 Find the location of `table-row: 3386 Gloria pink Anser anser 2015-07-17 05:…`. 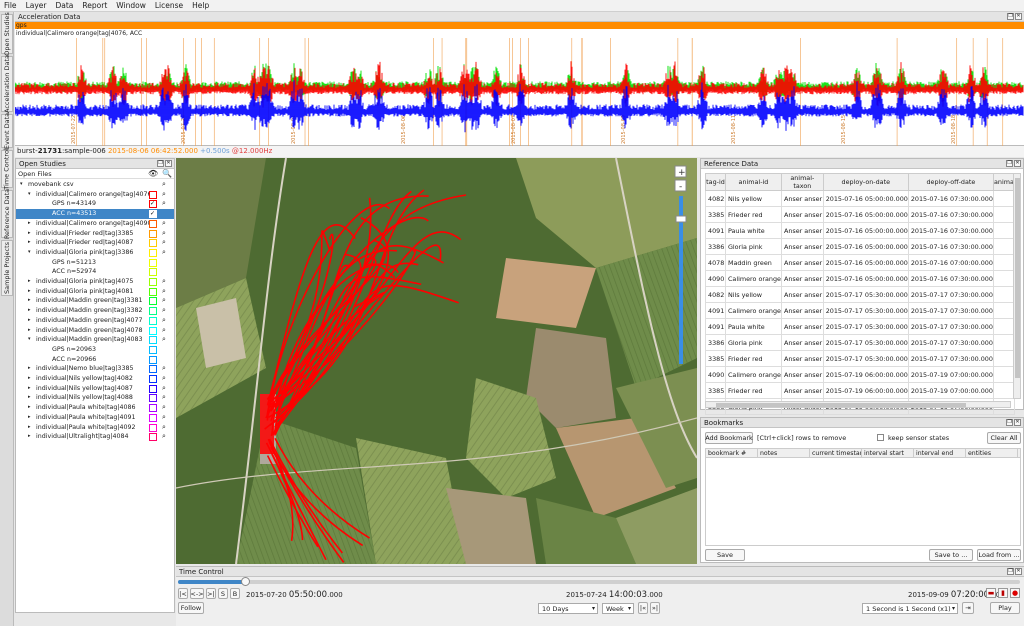

table-row: 3386 Gloria pink Anser anser 2015-07-17 05:… is located at coordinates (860, 342).